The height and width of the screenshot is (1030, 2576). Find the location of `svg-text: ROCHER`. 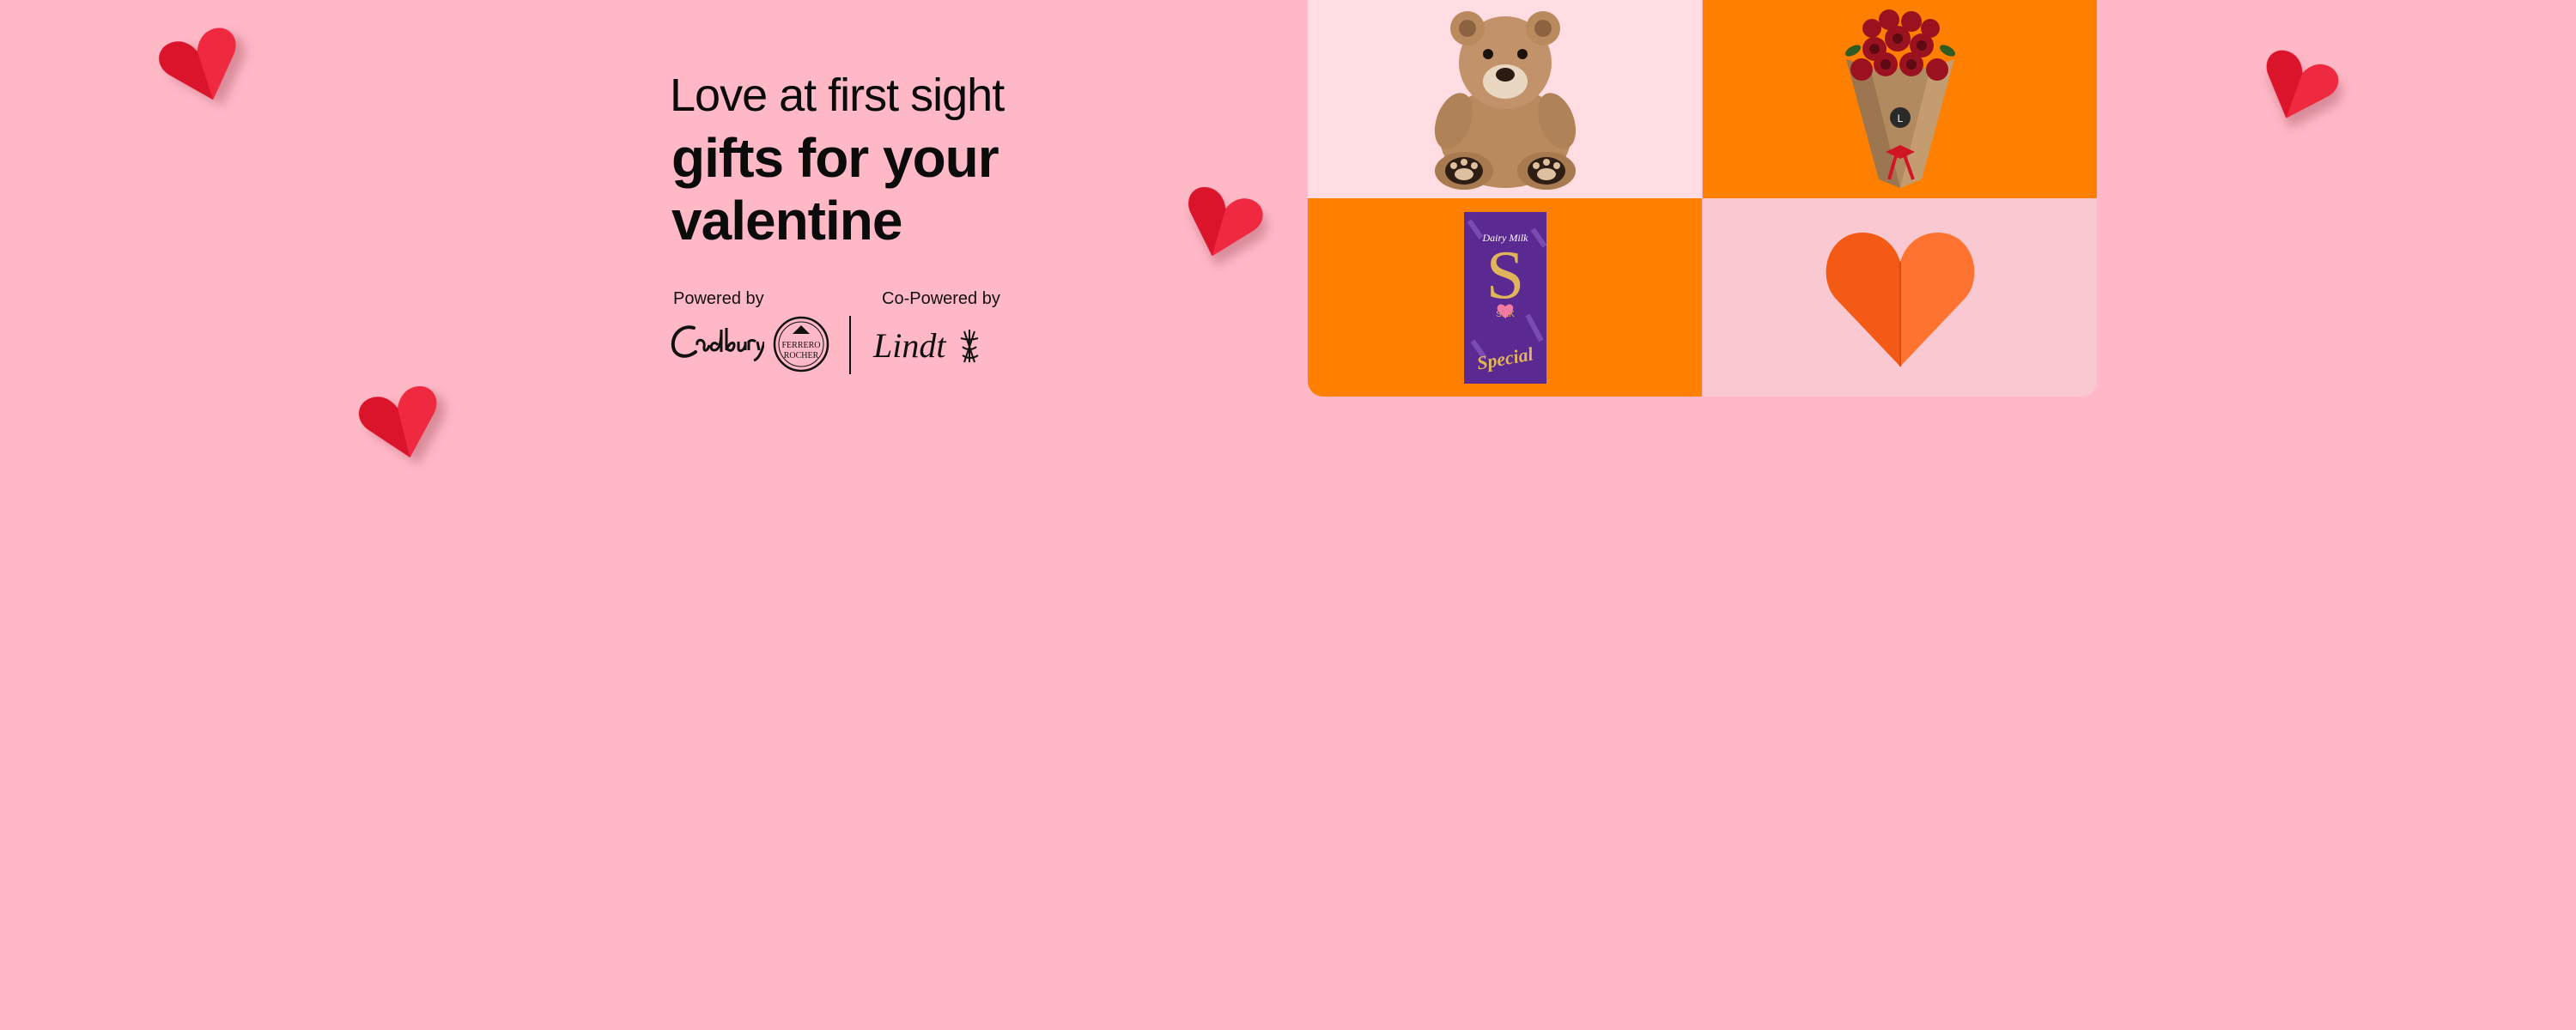

svg-text: ROCHER is located at coordinates (801, 355).